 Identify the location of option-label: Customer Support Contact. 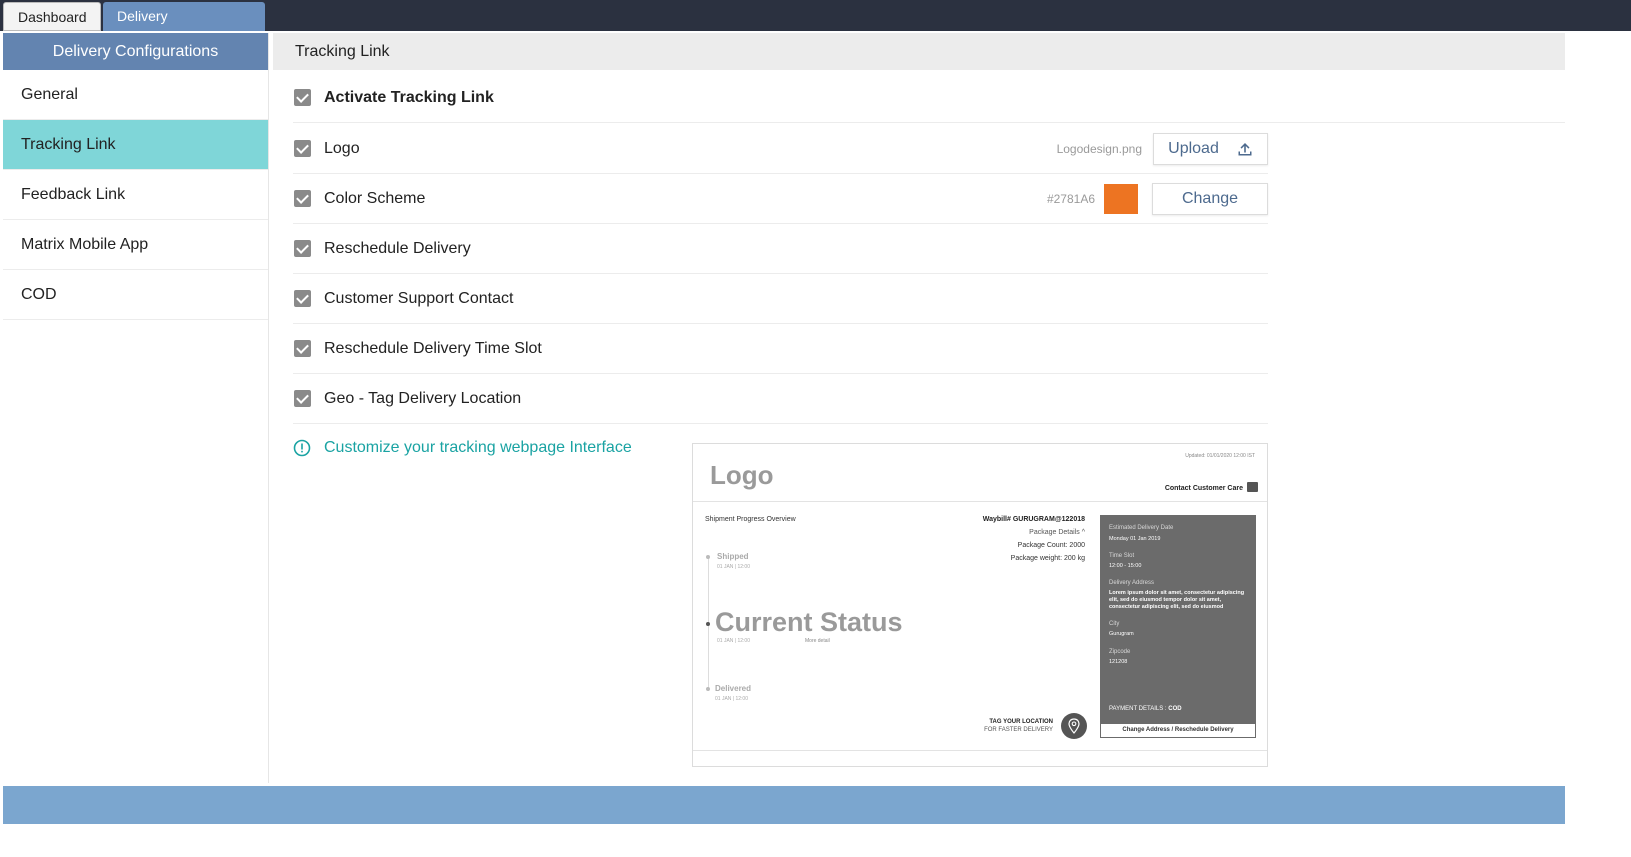
(419, 298).